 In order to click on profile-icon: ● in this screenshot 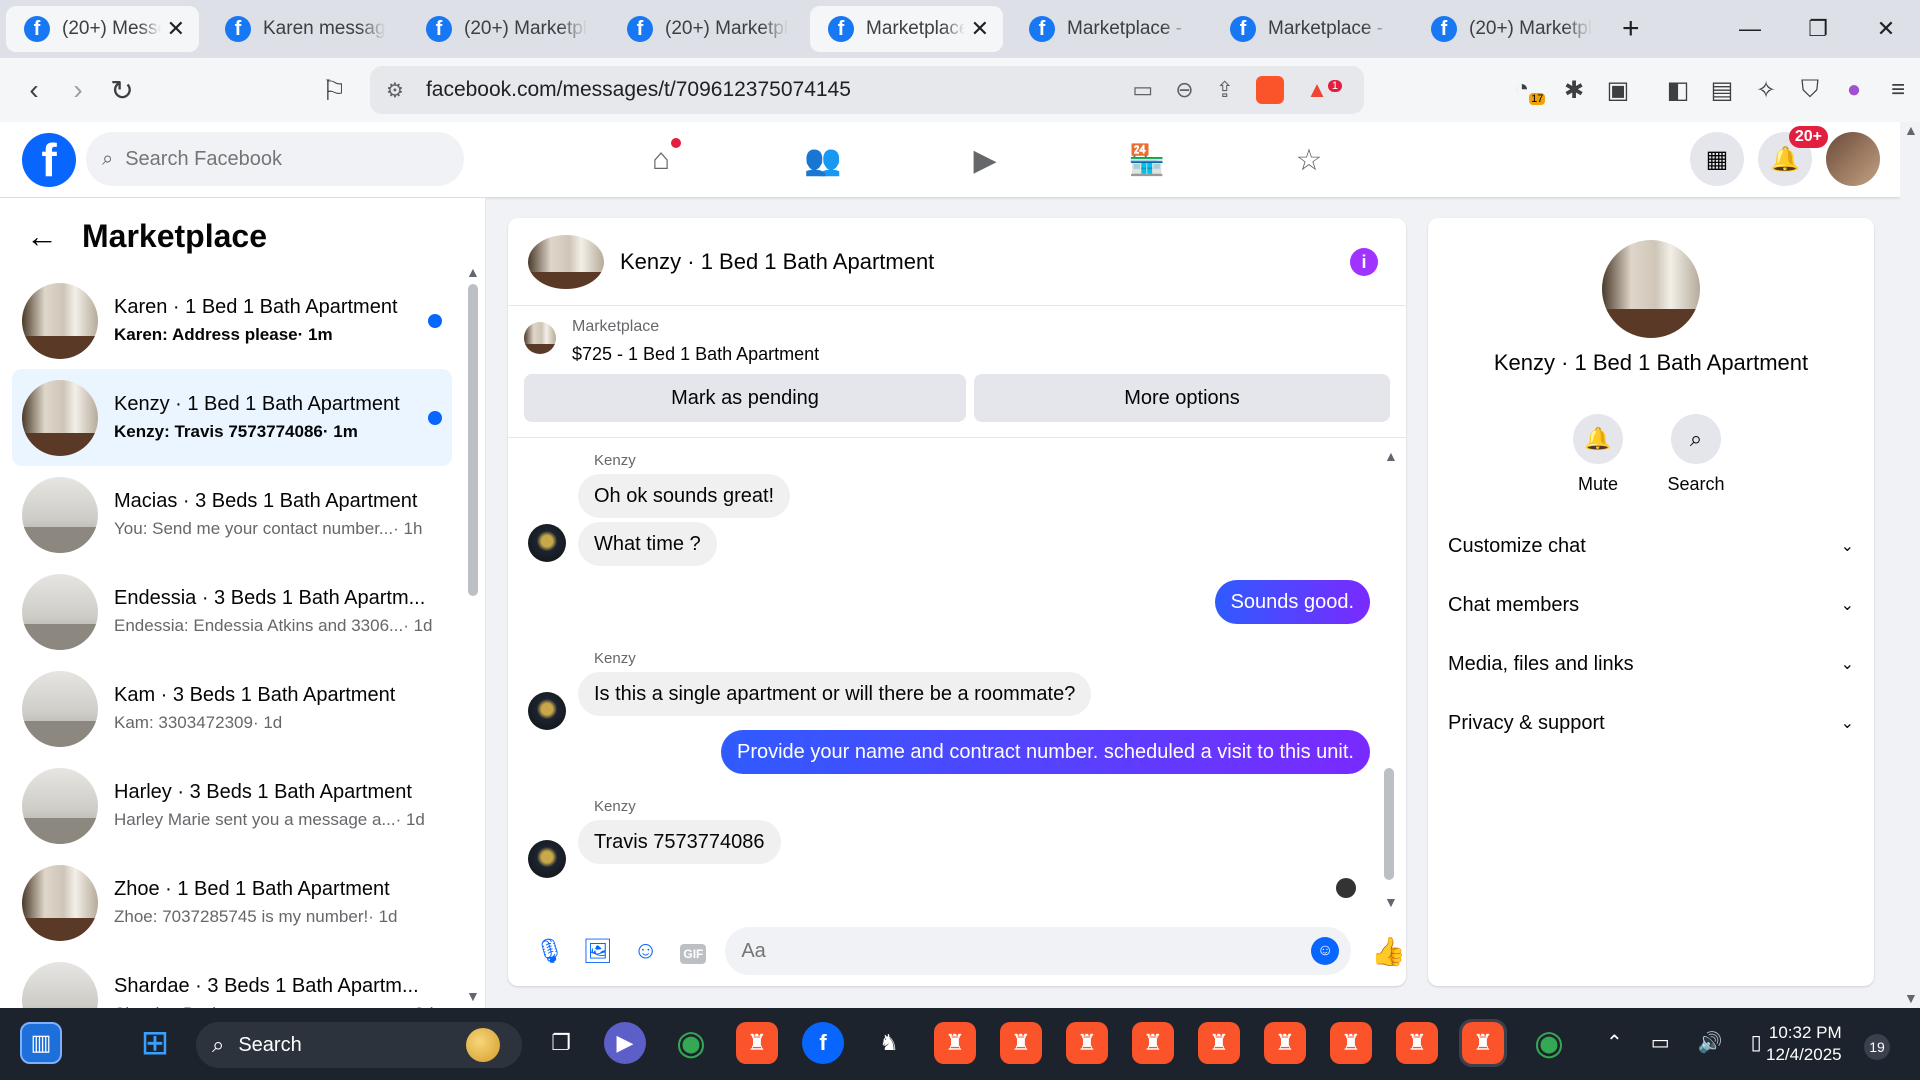, I will do `click(1854, 90)`.